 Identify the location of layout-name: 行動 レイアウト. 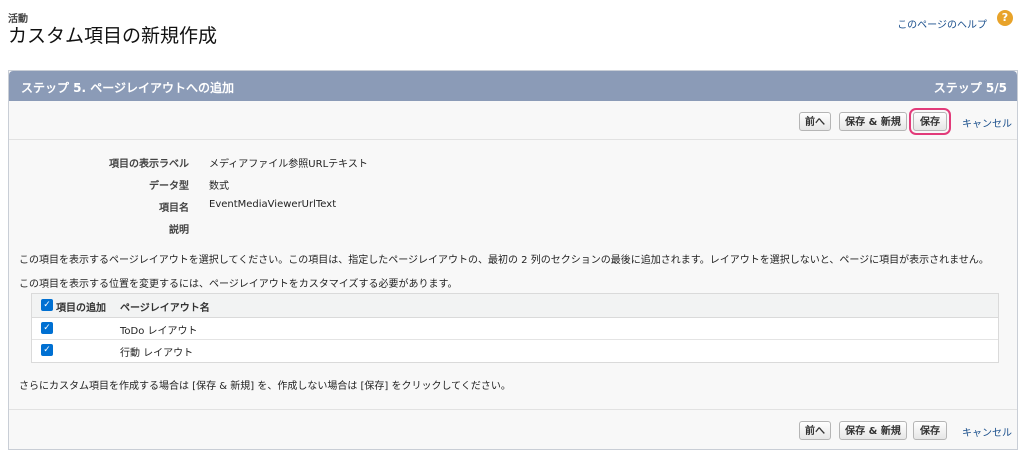
(157, 353).